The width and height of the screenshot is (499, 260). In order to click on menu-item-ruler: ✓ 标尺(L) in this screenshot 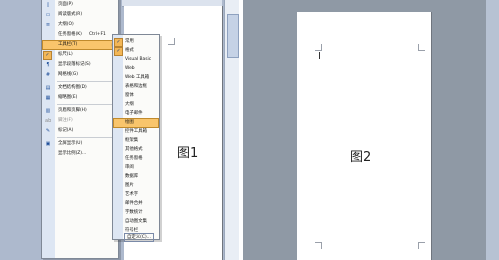, I will do `click(80, 55)`.